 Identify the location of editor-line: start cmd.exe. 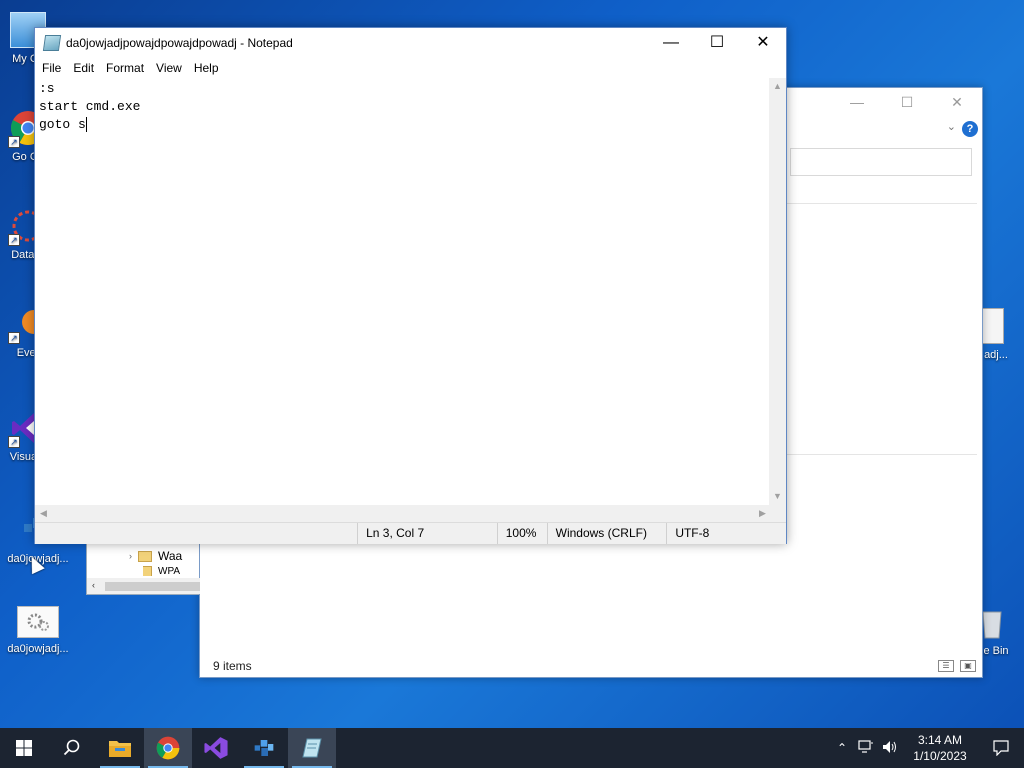
(90, 106).